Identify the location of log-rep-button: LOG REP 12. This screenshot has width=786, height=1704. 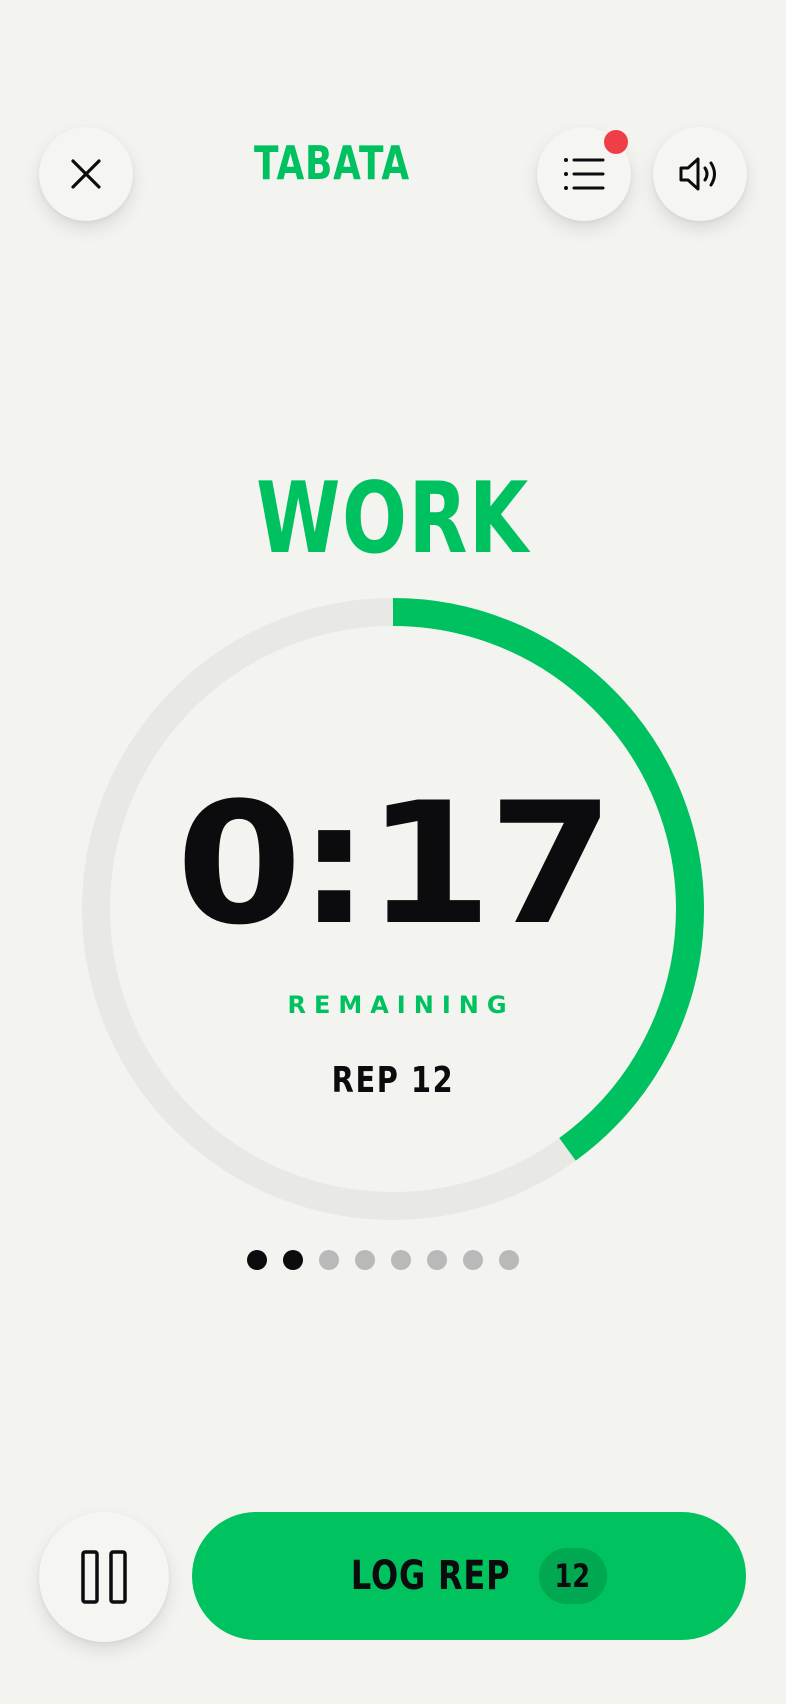
(469, 1576).